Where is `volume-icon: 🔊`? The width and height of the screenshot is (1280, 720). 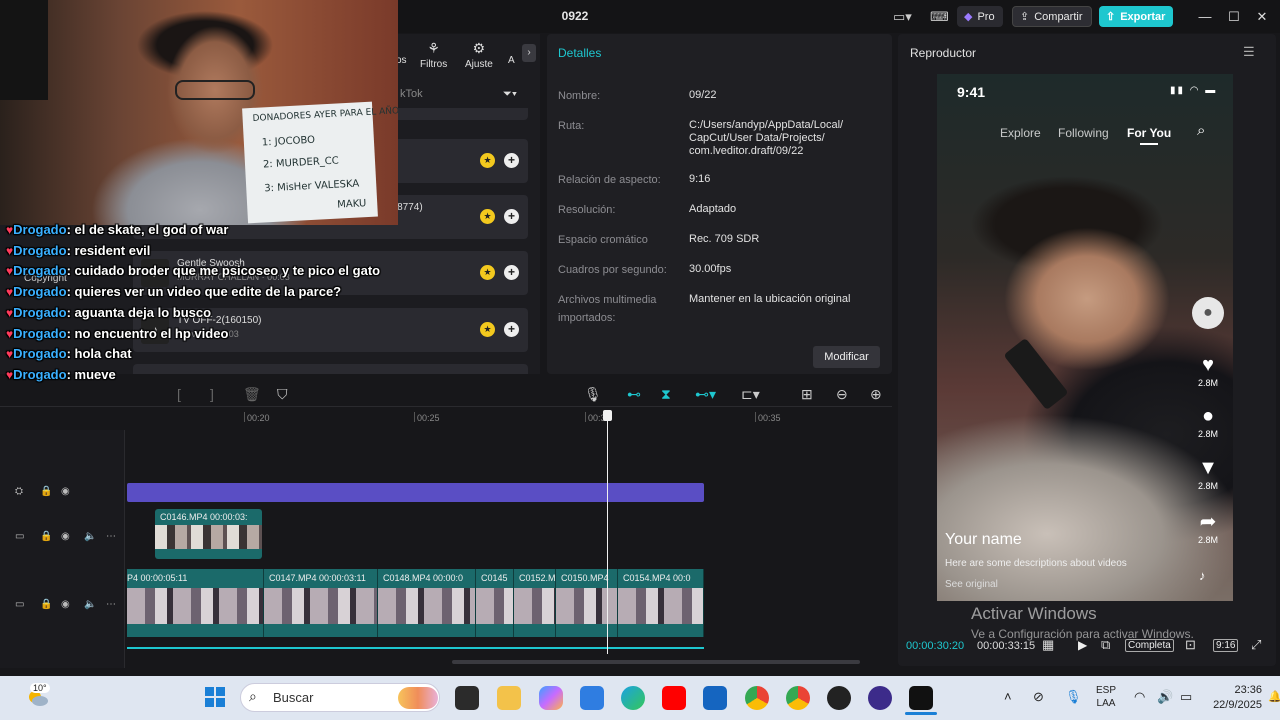
volume-icon: 🔊 is located at coordinates (1165, 697).